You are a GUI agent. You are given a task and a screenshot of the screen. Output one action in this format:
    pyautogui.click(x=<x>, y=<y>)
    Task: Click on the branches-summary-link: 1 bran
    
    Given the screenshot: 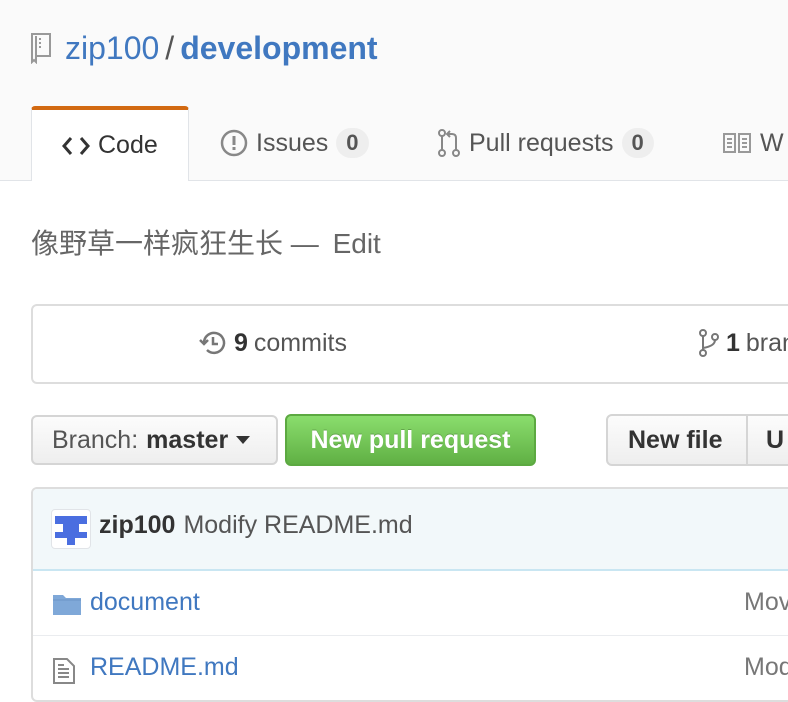 What is the action you would take?
    pyautogui.click(x=743, y=343)
    